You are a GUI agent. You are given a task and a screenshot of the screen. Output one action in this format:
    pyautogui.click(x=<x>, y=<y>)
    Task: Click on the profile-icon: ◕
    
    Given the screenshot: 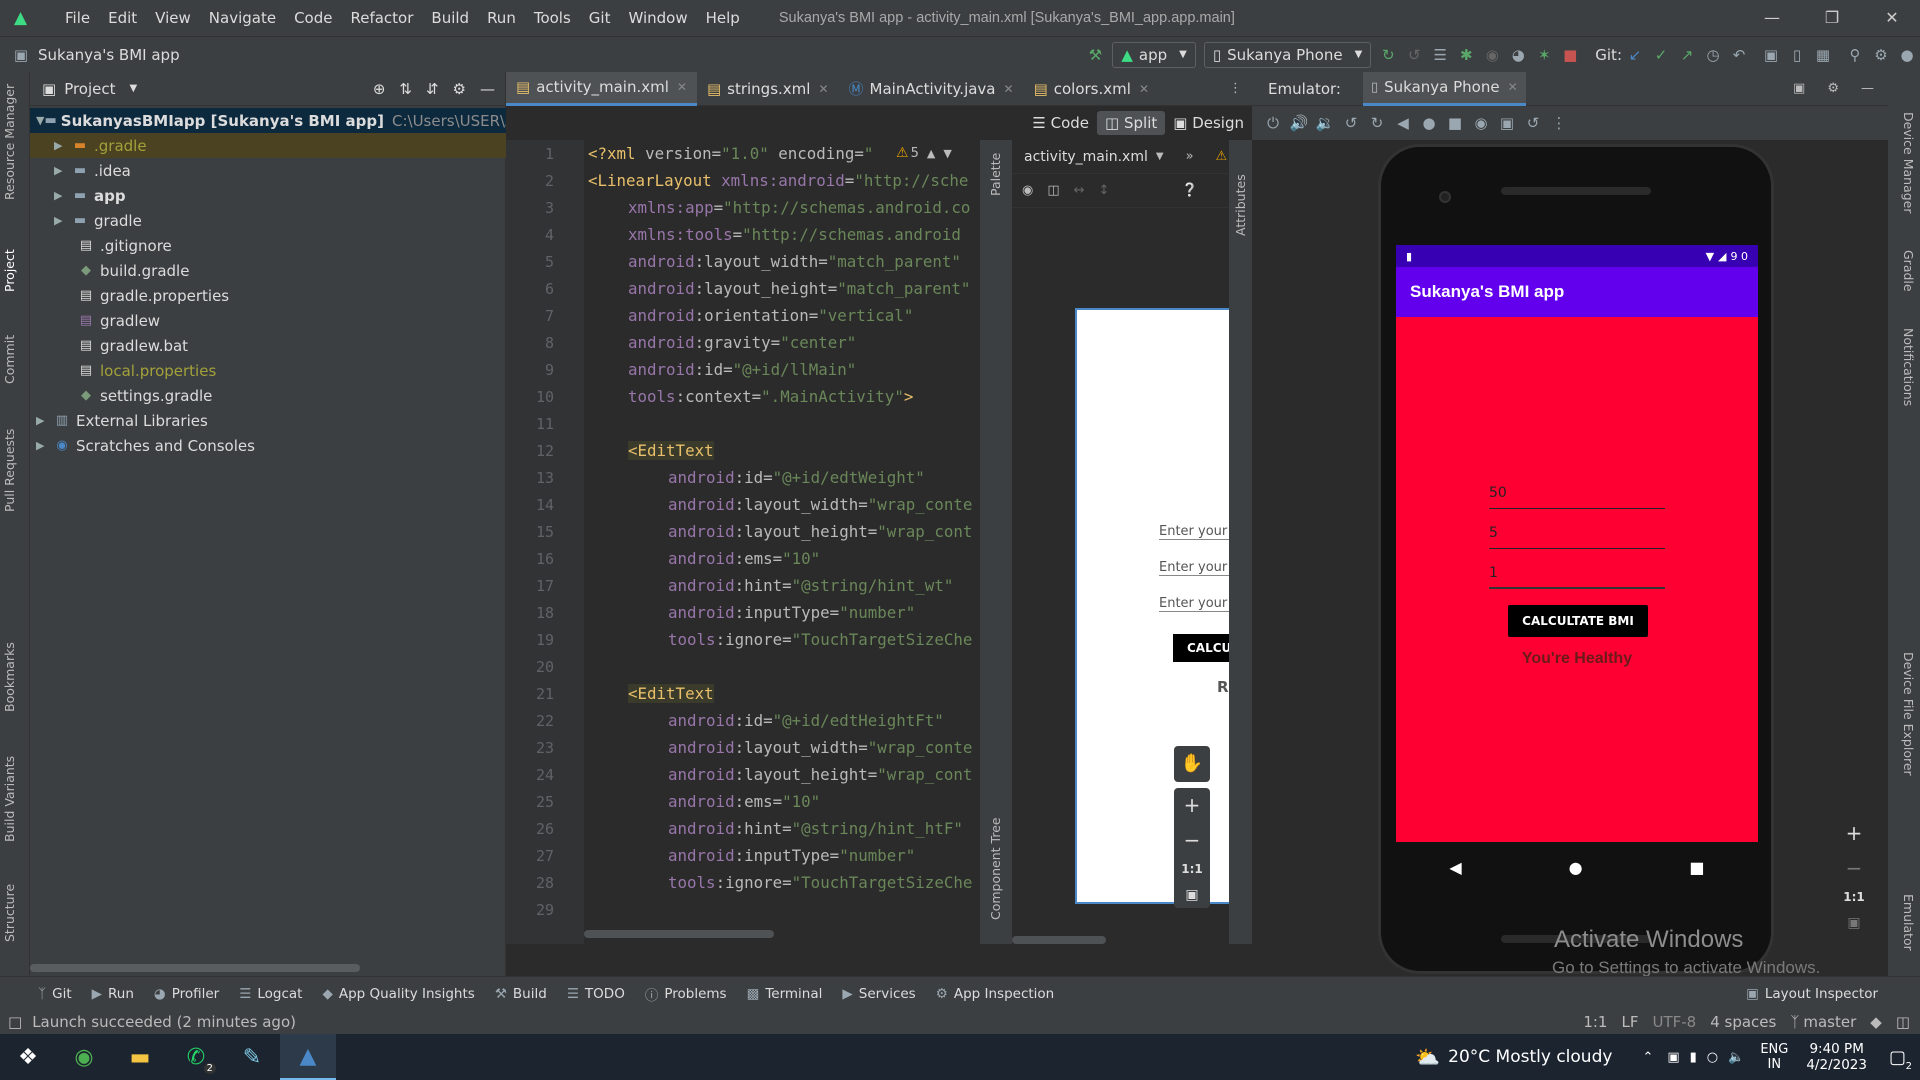 What is the action you would take?
    pyautogui.click(x=1518, y=55)
    